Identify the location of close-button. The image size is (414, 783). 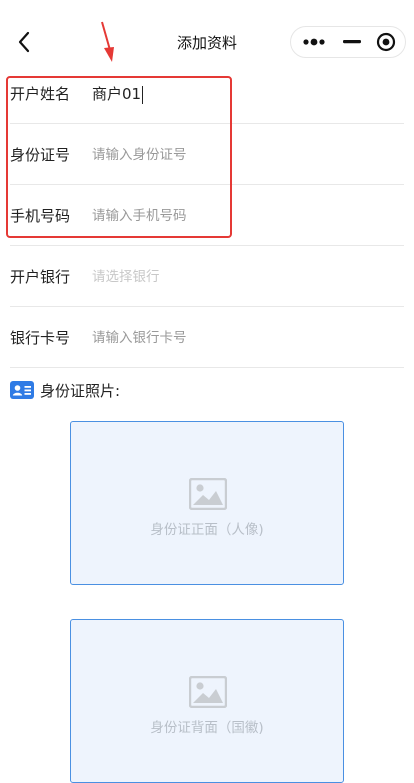
(386, 42).